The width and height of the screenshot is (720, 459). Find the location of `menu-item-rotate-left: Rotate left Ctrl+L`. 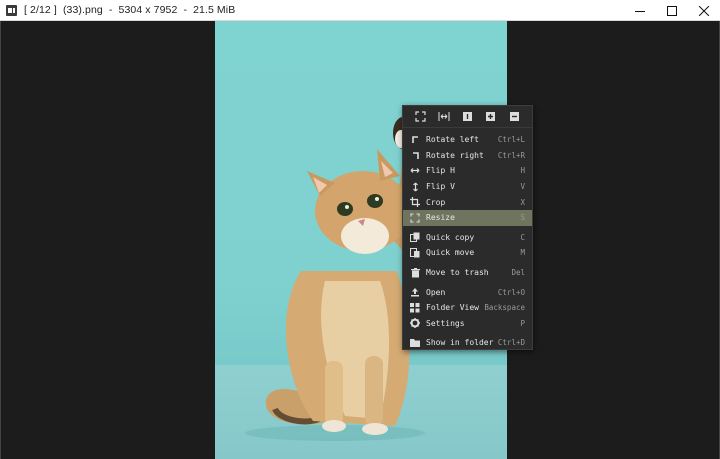

menu-item-rotate-left: Rotate left Ctrl+L is located at coordinates (467, 140).